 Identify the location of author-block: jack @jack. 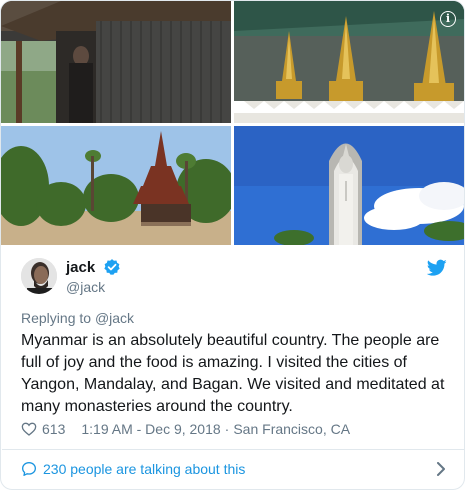
(93, 276).